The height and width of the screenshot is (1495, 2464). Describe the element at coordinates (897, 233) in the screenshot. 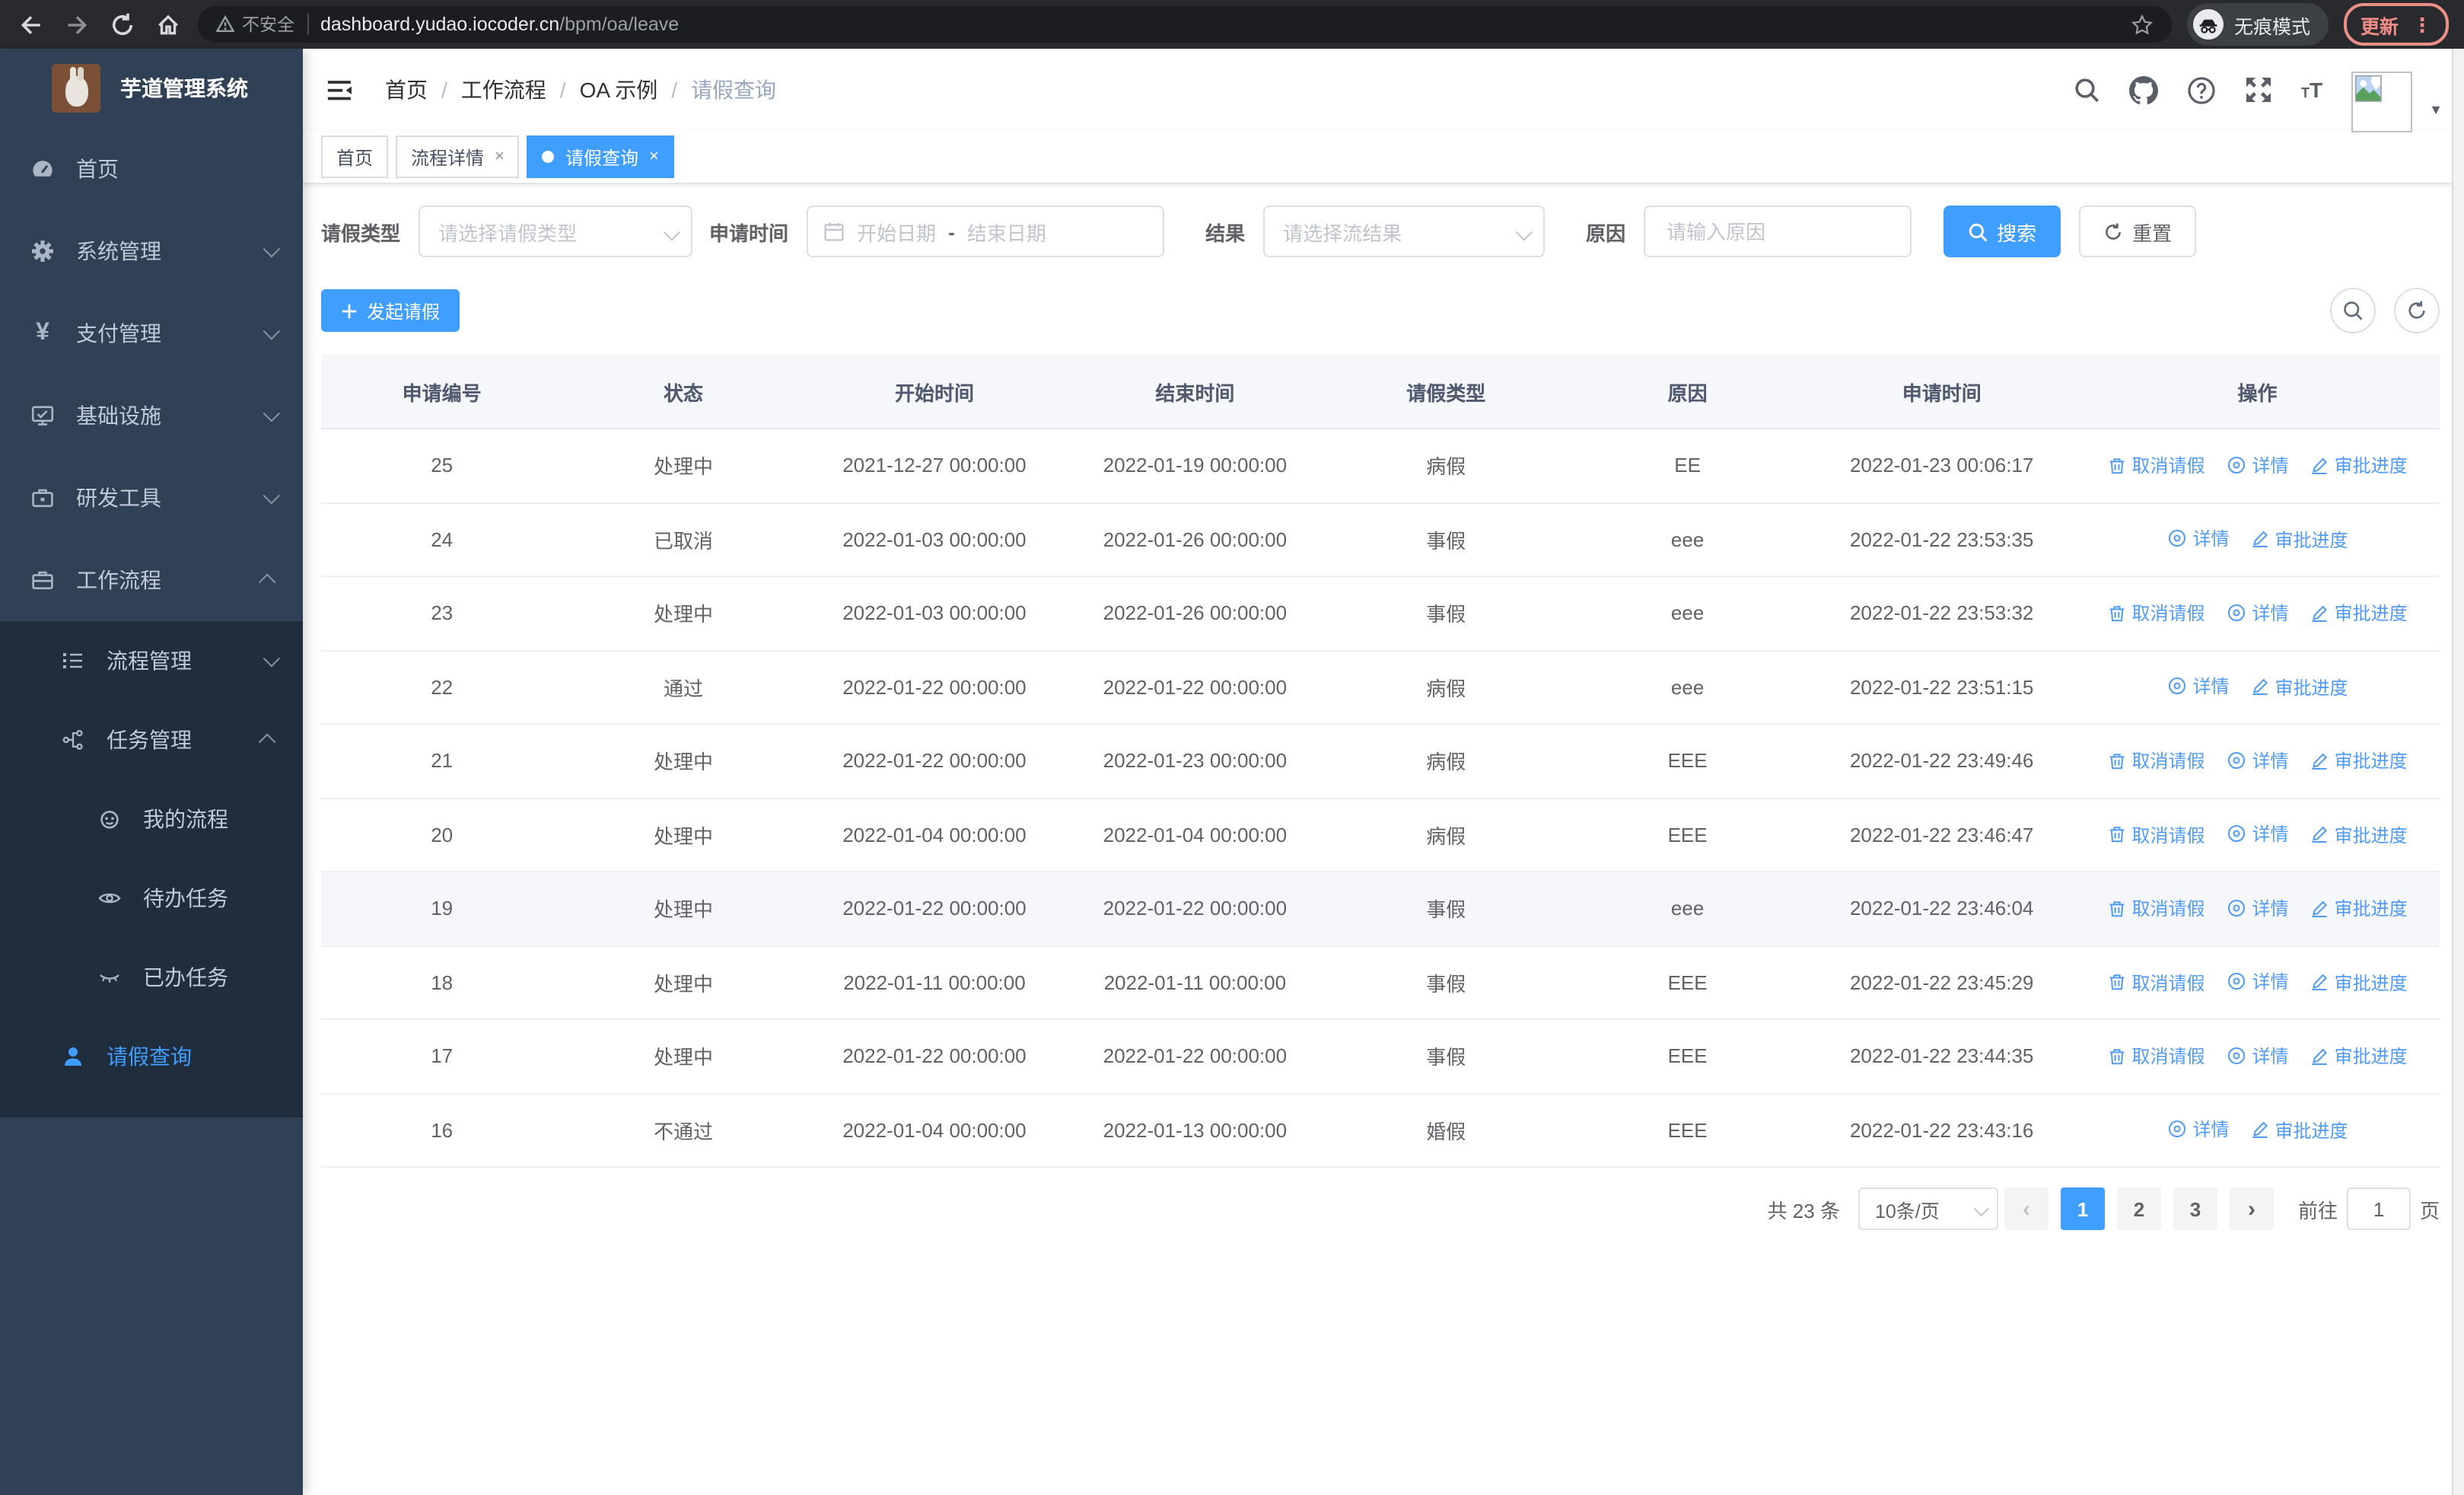

I see `start-date-placeholder: 开始日期` at that location.